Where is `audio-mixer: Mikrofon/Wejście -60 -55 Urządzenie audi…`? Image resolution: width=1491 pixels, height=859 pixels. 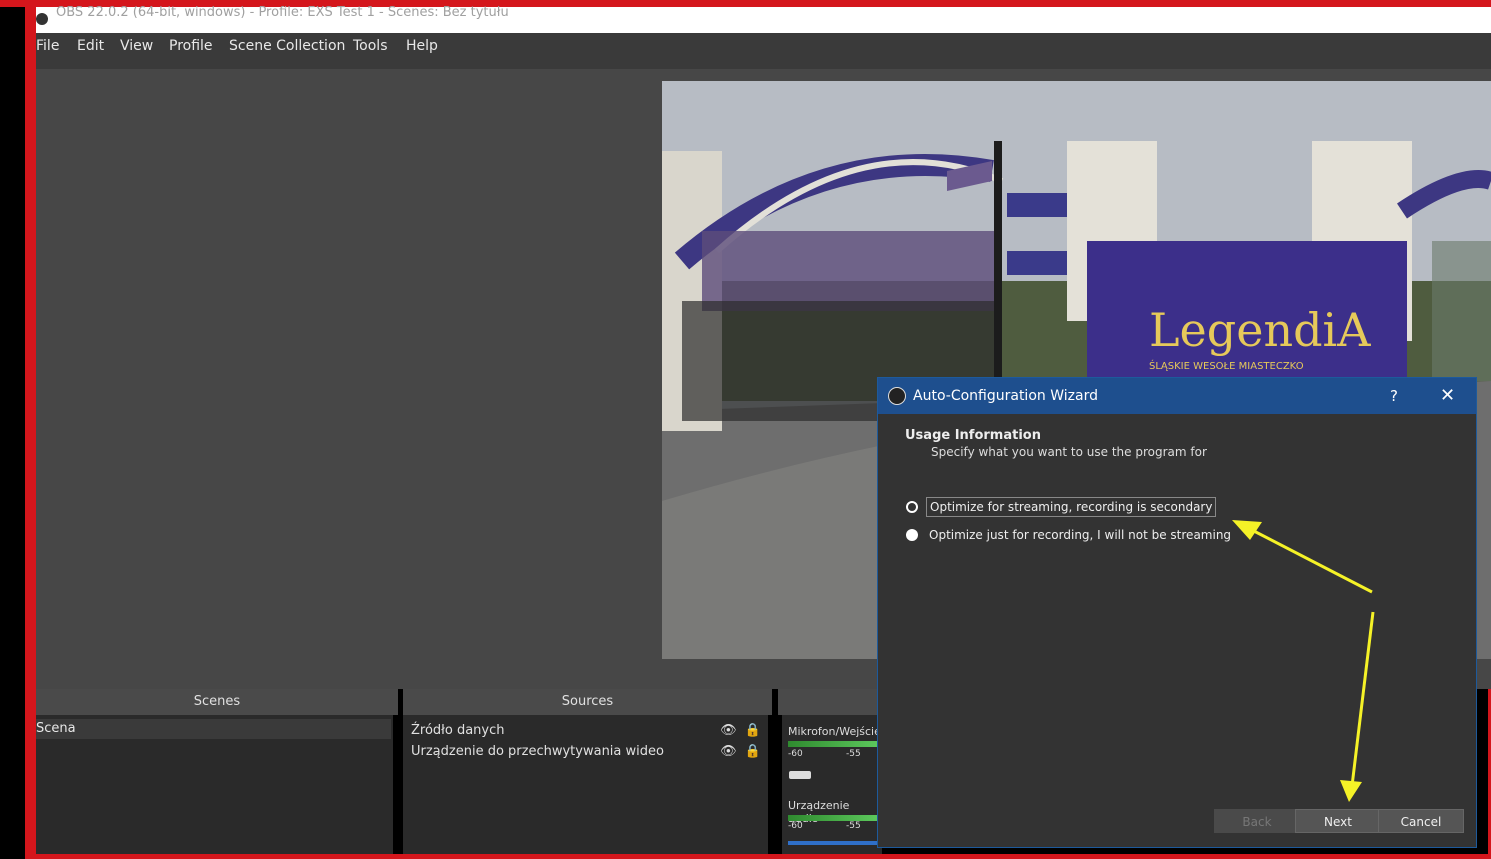
audio-mixer: Mikrofon/Wejście -60 -55 Urządzenie audi… is located at coordinates (832, 784).